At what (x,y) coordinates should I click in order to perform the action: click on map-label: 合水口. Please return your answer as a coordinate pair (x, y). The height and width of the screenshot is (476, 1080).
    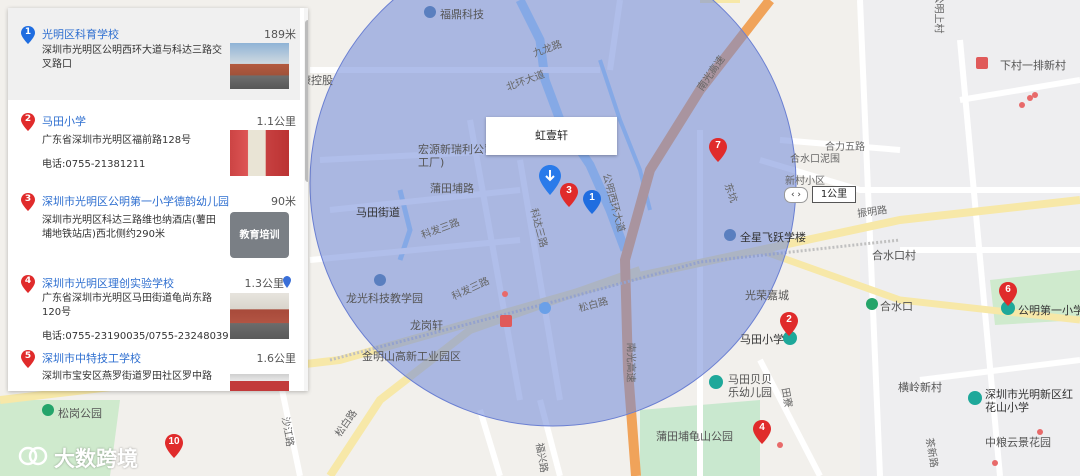
    Looking at the image, I should click on (896, 306).